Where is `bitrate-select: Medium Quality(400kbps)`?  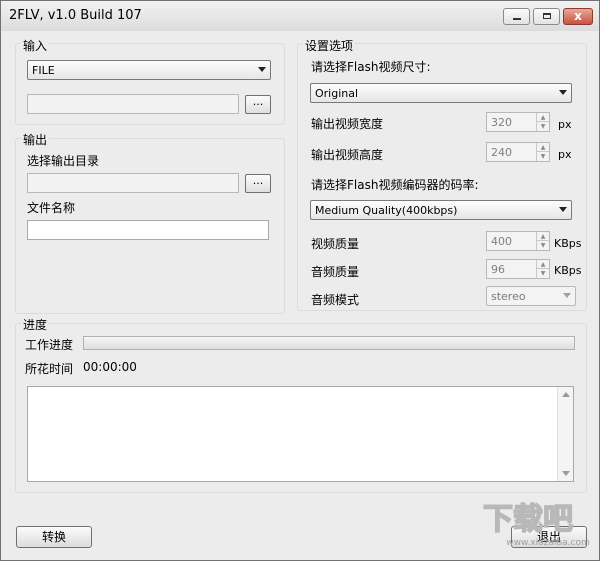
bitrate-select: Medium Quality(400kbps) is located at coordinates (441, 210).